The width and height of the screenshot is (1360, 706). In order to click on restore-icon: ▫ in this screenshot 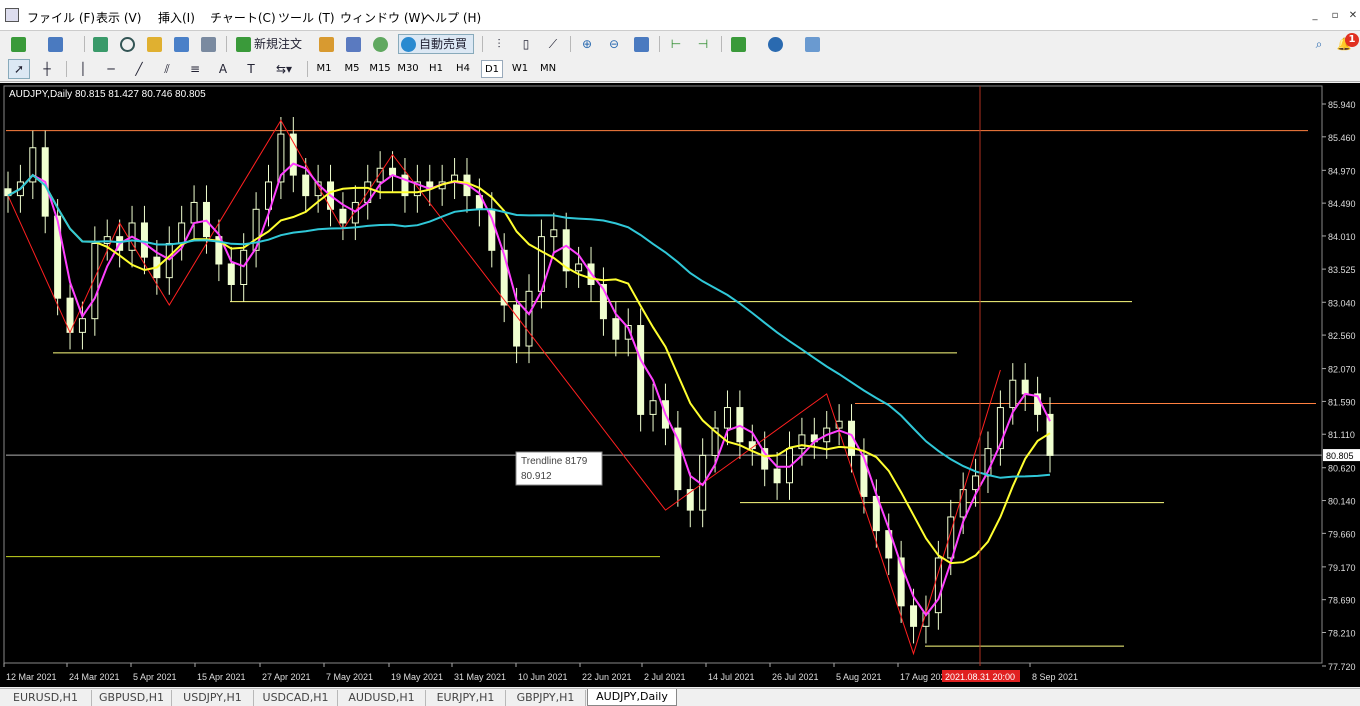, I will do `click(1335, 16)`.